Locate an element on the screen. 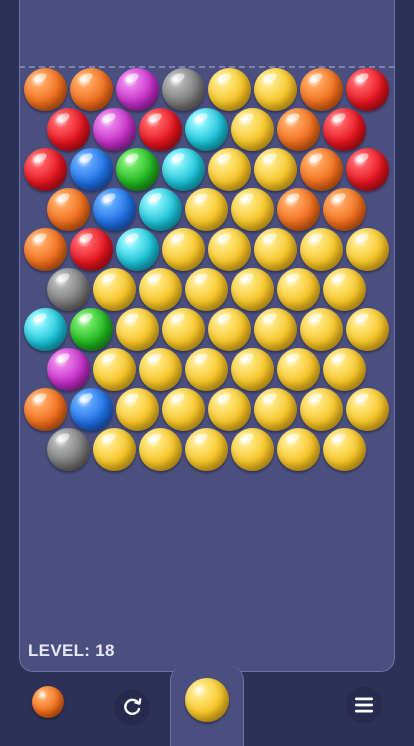  next-bubble is located at coordinates (48, 702).